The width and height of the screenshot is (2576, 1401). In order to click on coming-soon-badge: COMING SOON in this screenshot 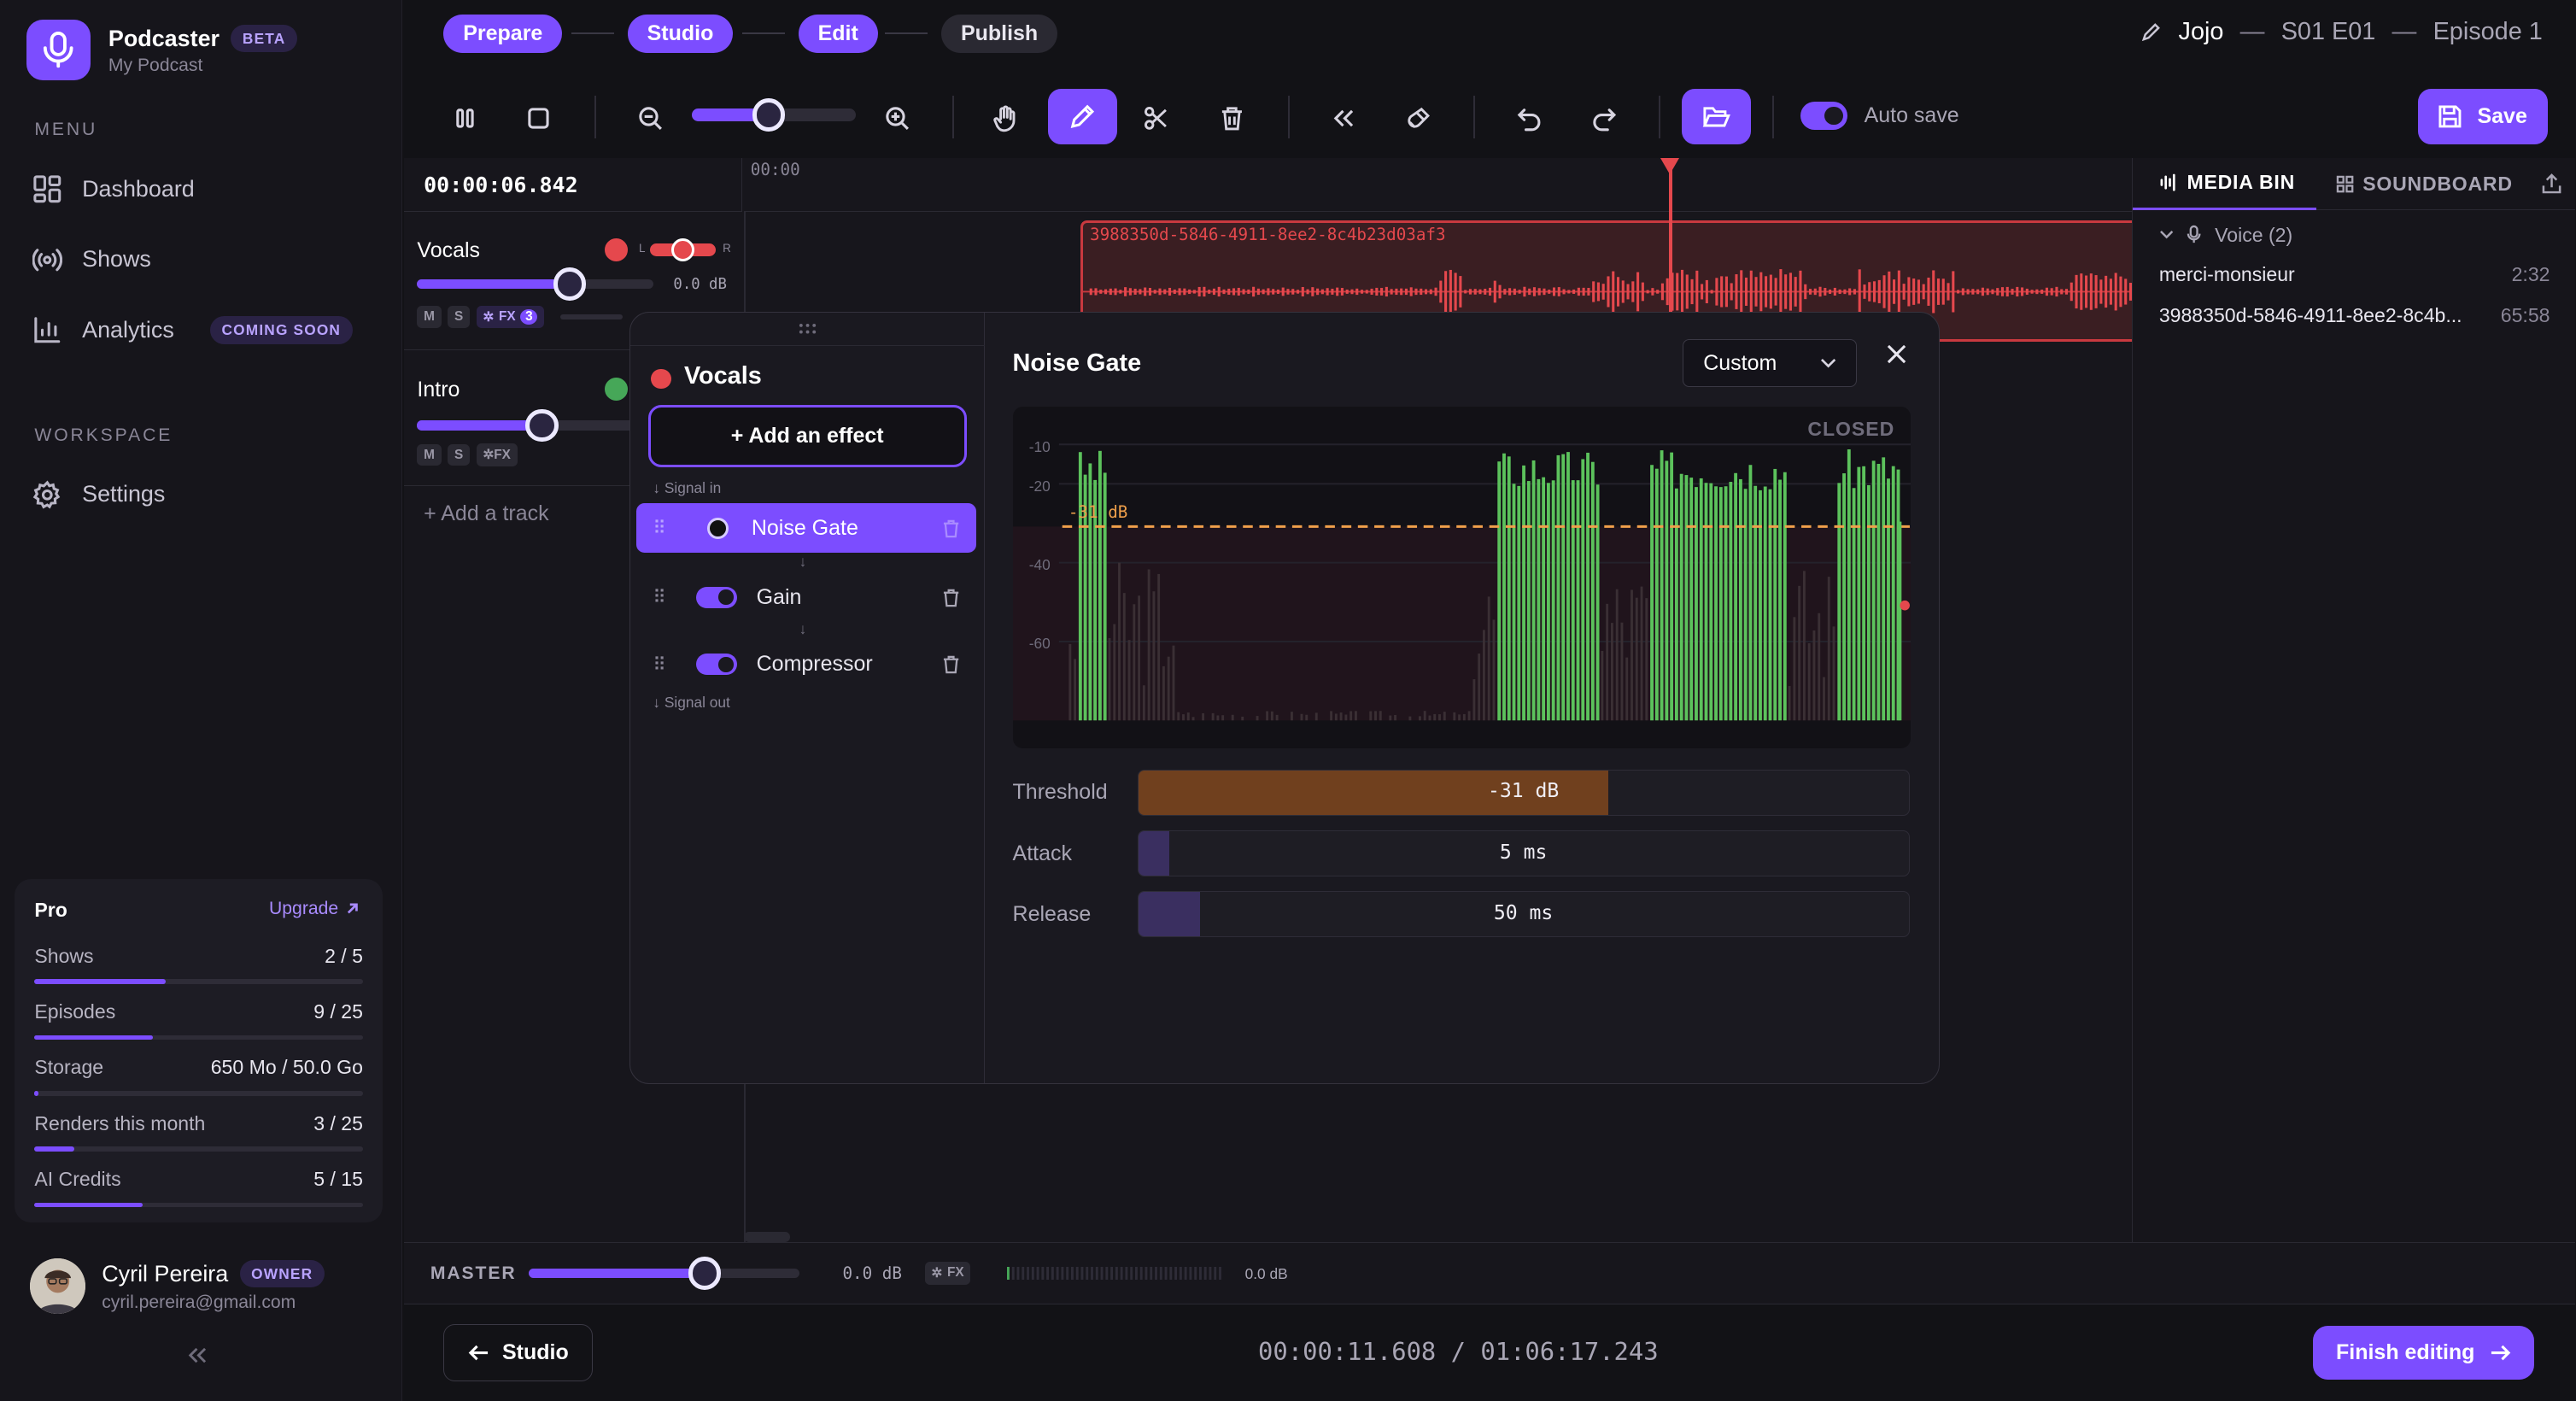, I will do `click(281, 330)`.